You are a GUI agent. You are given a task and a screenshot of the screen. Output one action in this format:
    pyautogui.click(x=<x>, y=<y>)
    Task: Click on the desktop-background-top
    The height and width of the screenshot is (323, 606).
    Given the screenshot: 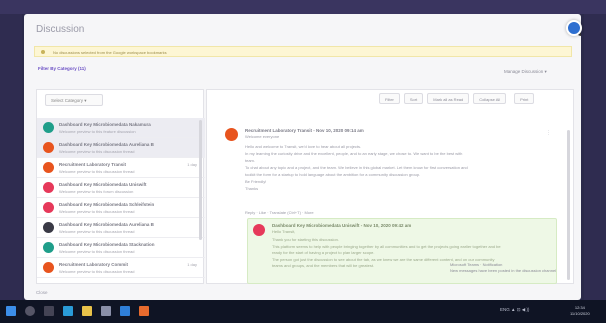 What is the action you would take?
    pyautogui.click(x=303, y=7)
    